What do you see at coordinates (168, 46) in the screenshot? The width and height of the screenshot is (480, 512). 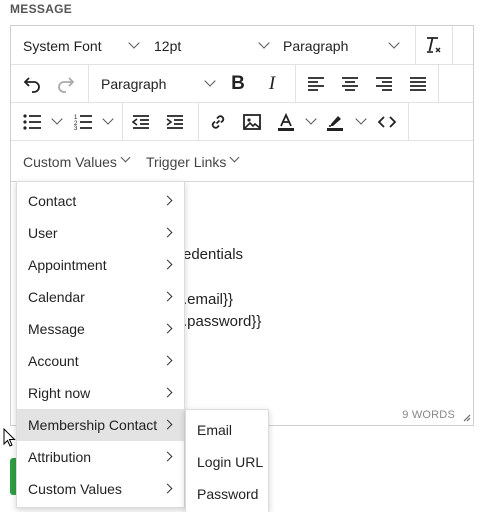 I see `font-size-value: 12pt` at bounding box center [168, 46].